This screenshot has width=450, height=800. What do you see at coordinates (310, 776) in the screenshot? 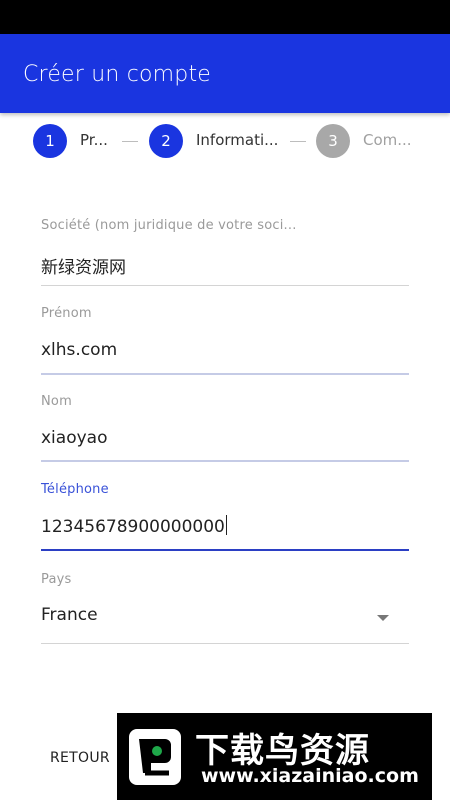
I see `watermark-url: www.xiazainiao.com` at bounding box center [310, 776].